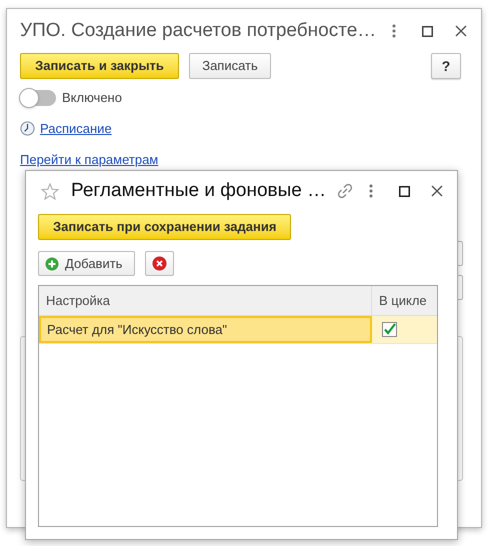 The height and width of the screenshot is (546, 490). Describe the element at coordinates (50, 191) in the screenshot. I see `star-icon` at that location.